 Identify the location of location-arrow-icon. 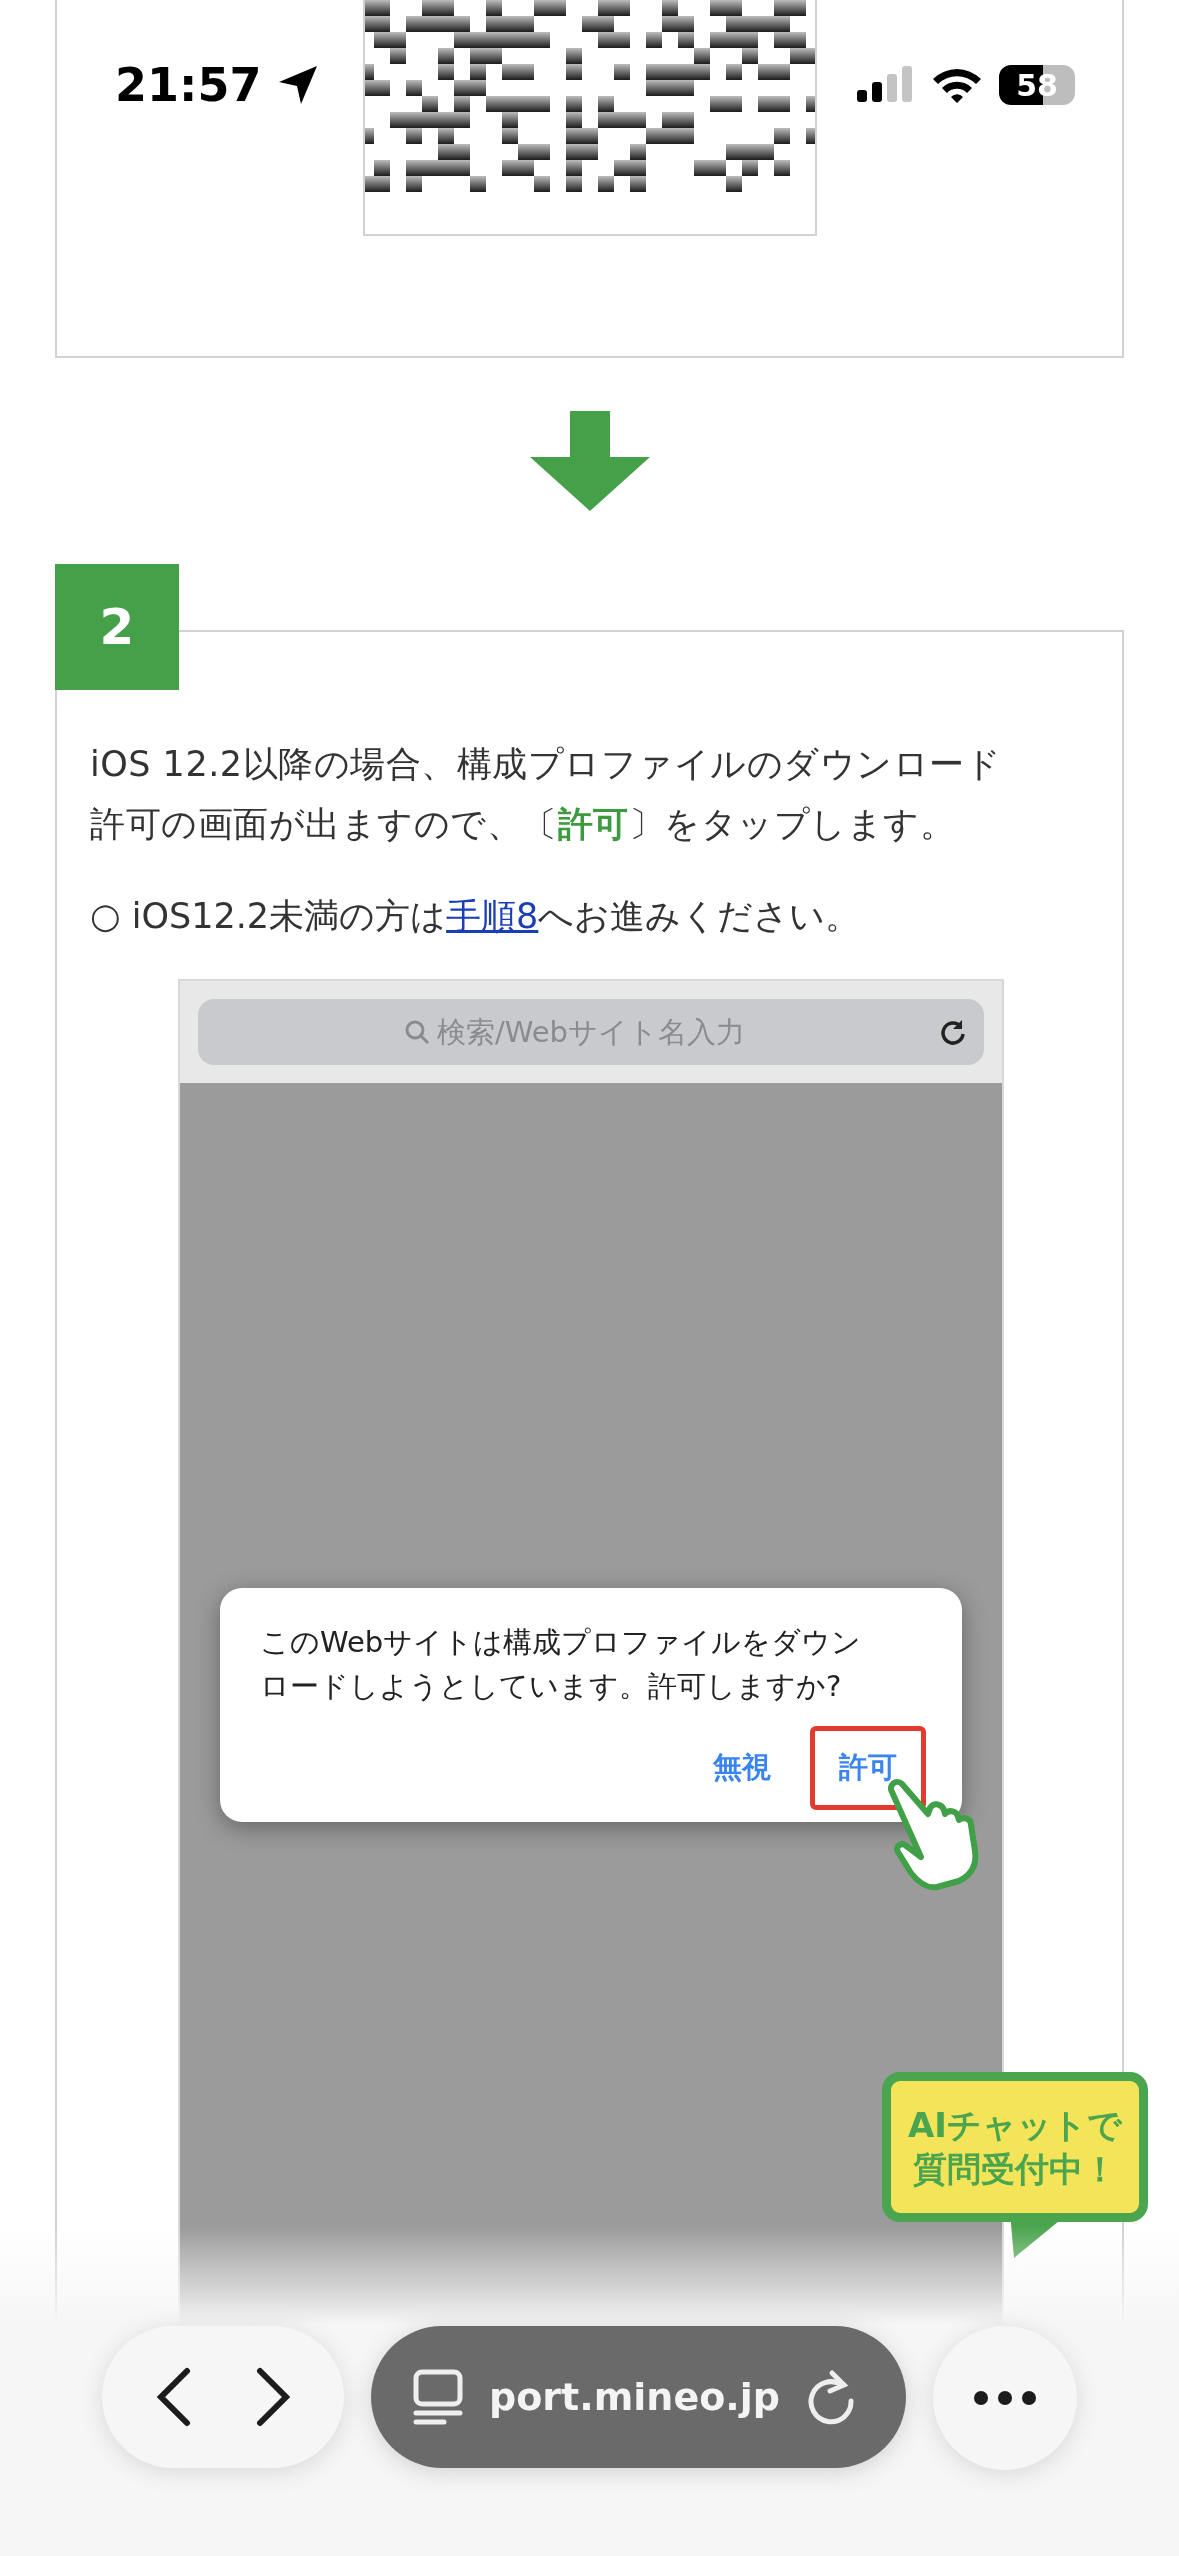
(298, 85).